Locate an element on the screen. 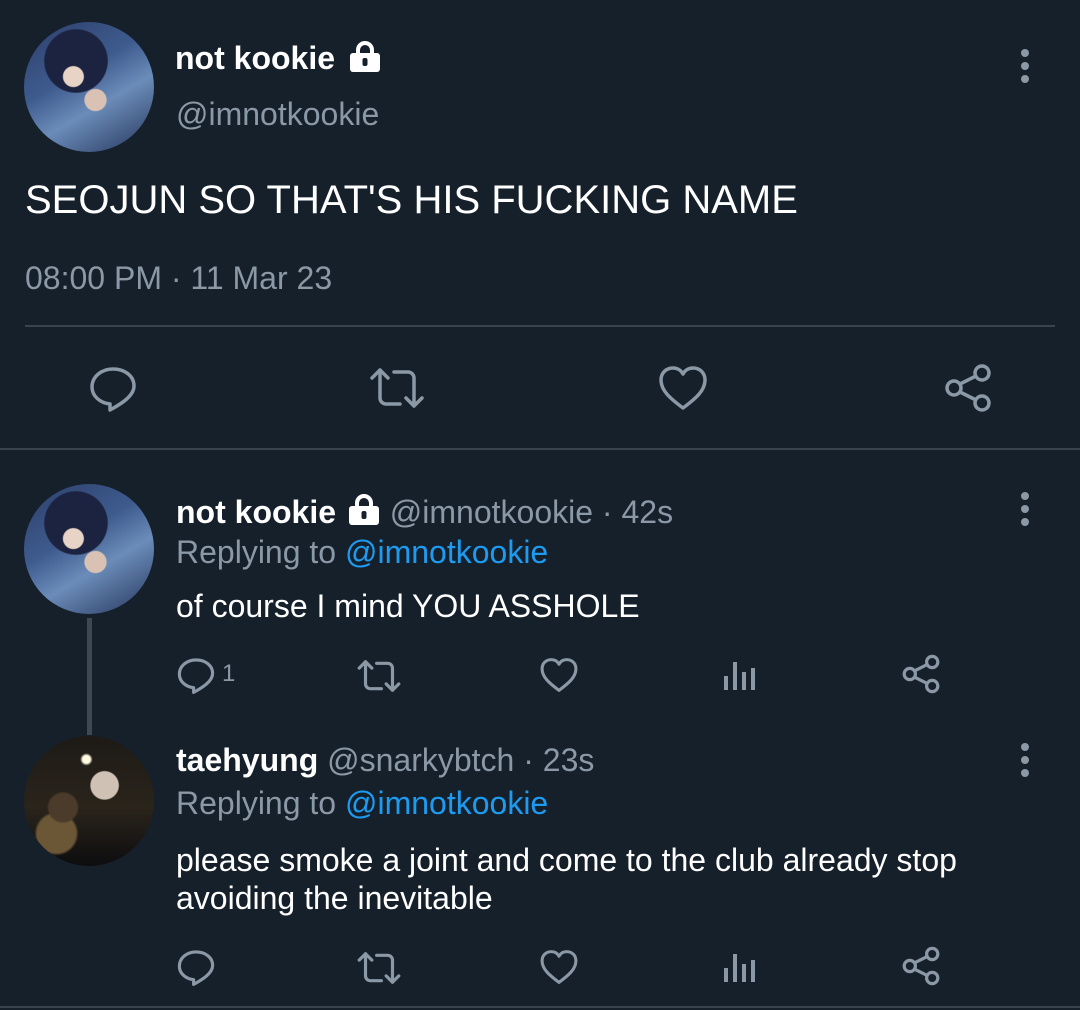 Image resolution: width=1080 pixels, height=1010 pixels. divider is located at coordinates (540, 326).